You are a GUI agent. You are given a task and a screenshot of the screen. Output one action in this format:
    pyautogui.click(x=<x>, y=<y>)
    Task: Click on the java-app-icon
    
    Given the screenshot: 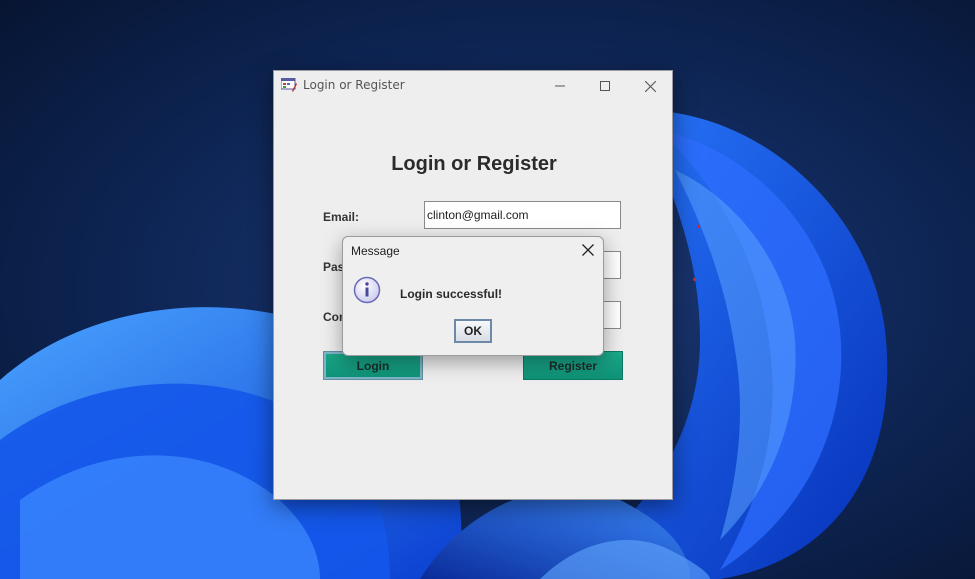 What is the action you would take?
    pyautogui.click(x=289, y=85)
    